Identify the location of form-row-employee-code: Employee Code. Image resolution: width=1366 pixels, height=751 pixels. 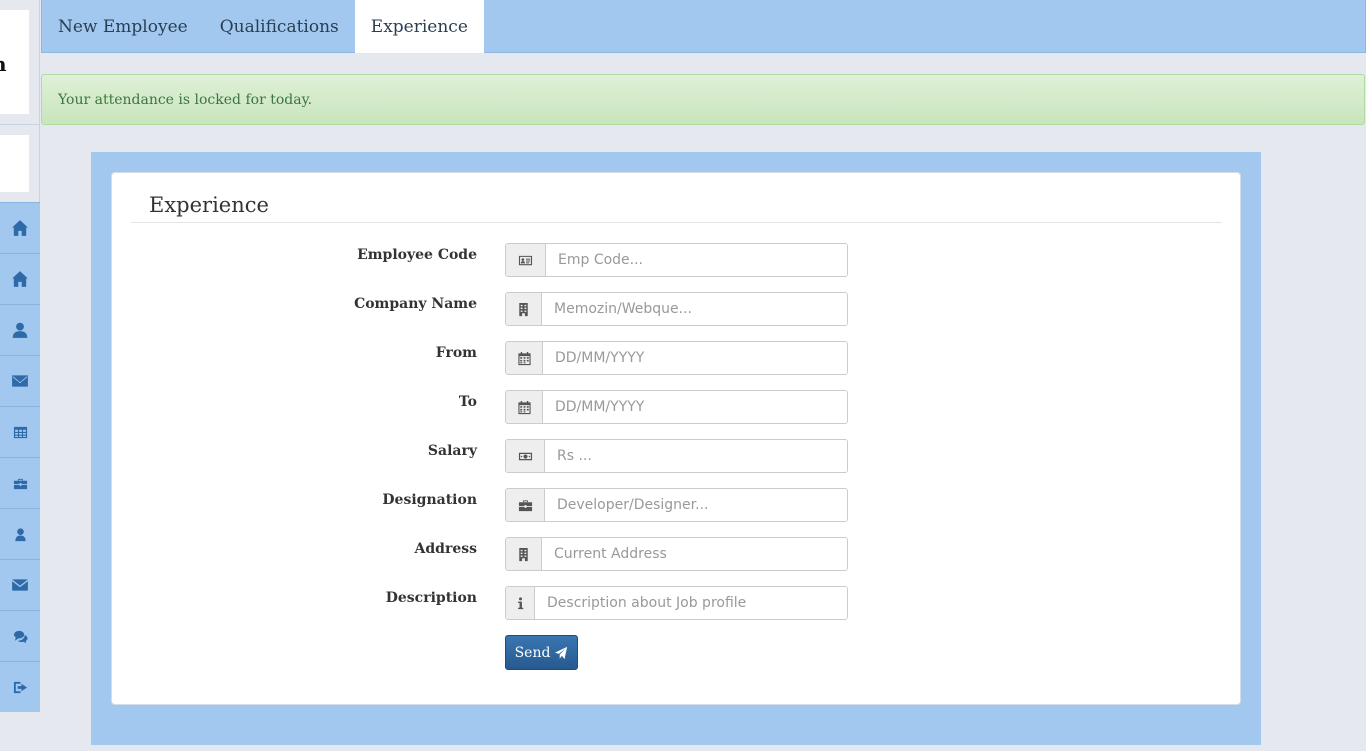
(677, 260).